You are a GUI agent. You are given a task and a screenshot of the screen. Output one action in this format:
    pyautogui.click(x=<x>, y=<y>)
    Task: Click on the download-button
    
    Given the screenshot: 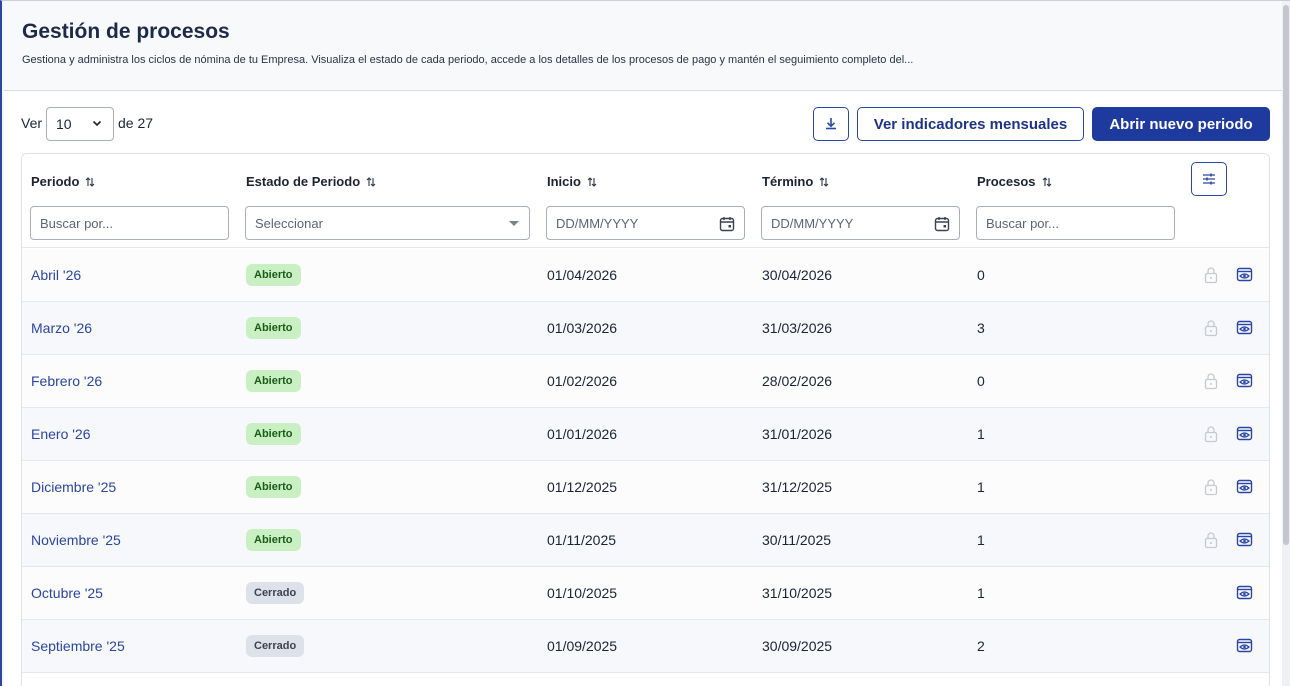 What is the action you would take?
    pyautogui.click(x=831, y=124)
    